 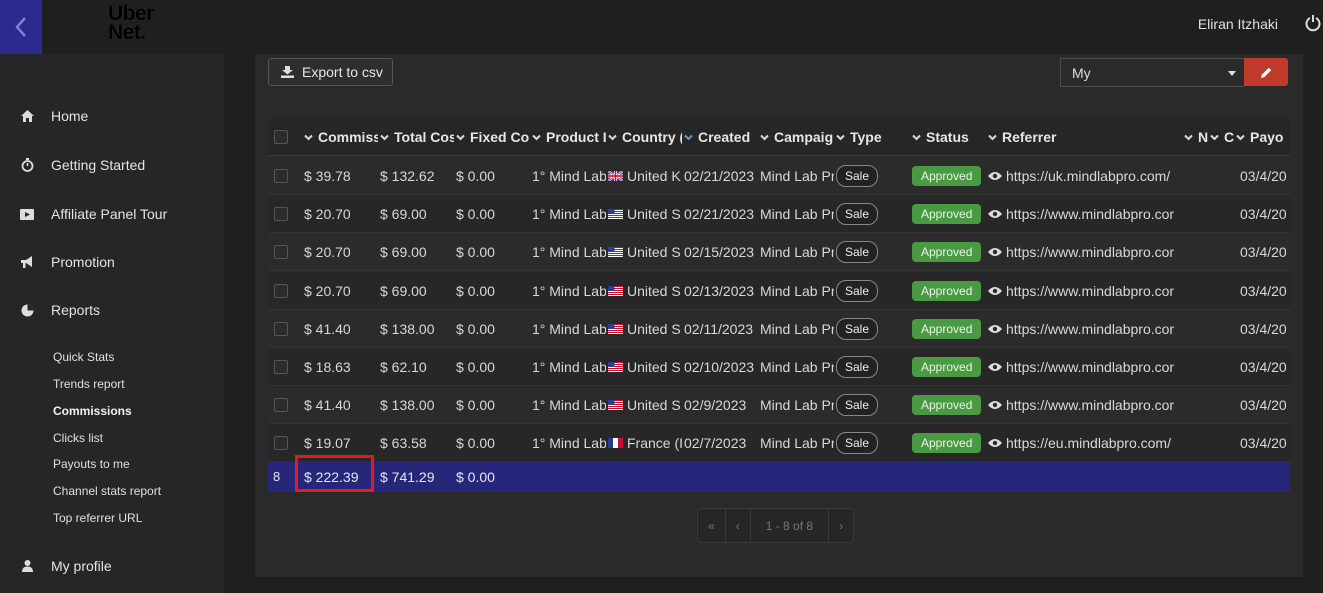 What do you see at coordinates (21, 27) in the screenshot?
I see `back-button` at bounding box center [21, 27].